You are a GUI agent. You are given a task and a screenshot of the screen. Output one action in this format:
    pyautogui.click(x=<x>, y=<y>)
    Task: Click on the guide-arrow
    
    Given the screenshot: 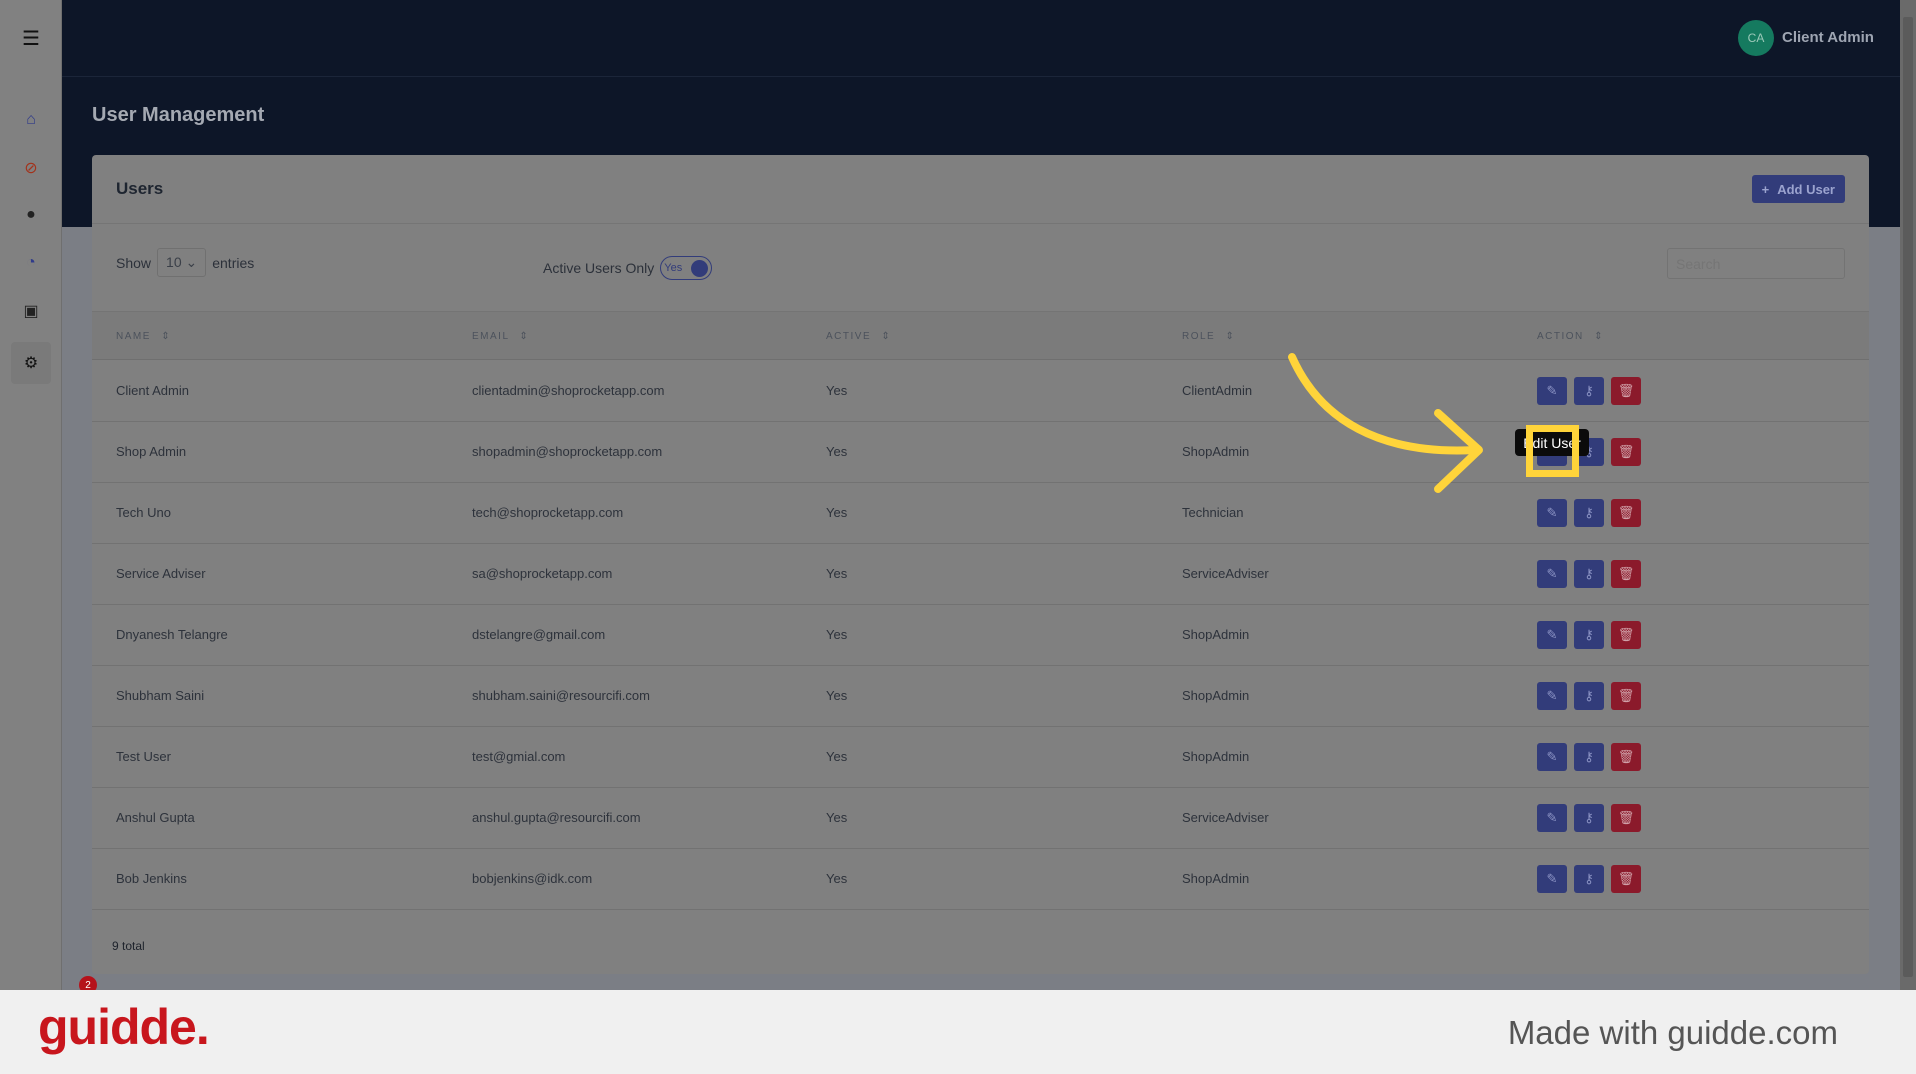 What is the action you would take?
    pyautogui.click(x=1385, y=423)
    